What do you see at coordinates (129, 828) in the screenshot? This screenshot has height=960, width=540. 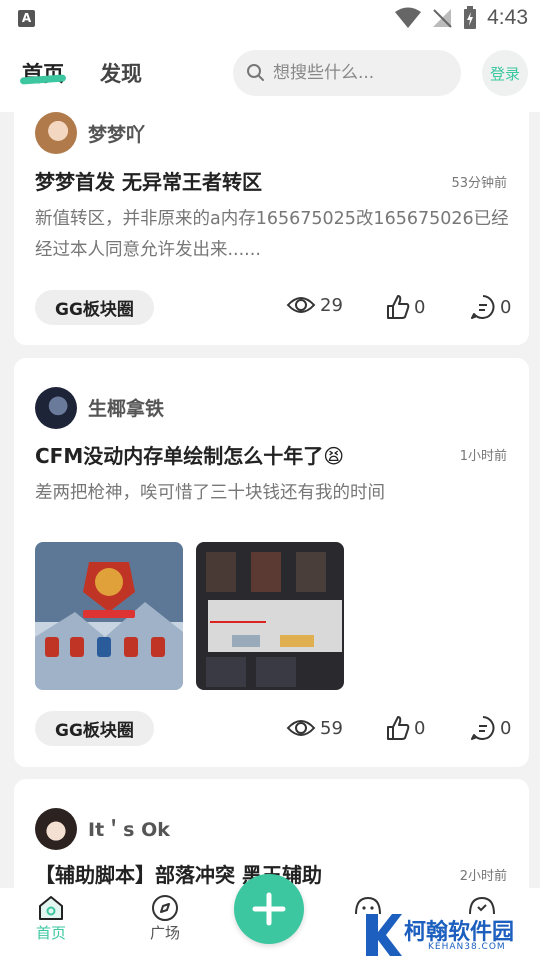 I see `post-username: It＇s Ok` at bounding box center [129, 828].